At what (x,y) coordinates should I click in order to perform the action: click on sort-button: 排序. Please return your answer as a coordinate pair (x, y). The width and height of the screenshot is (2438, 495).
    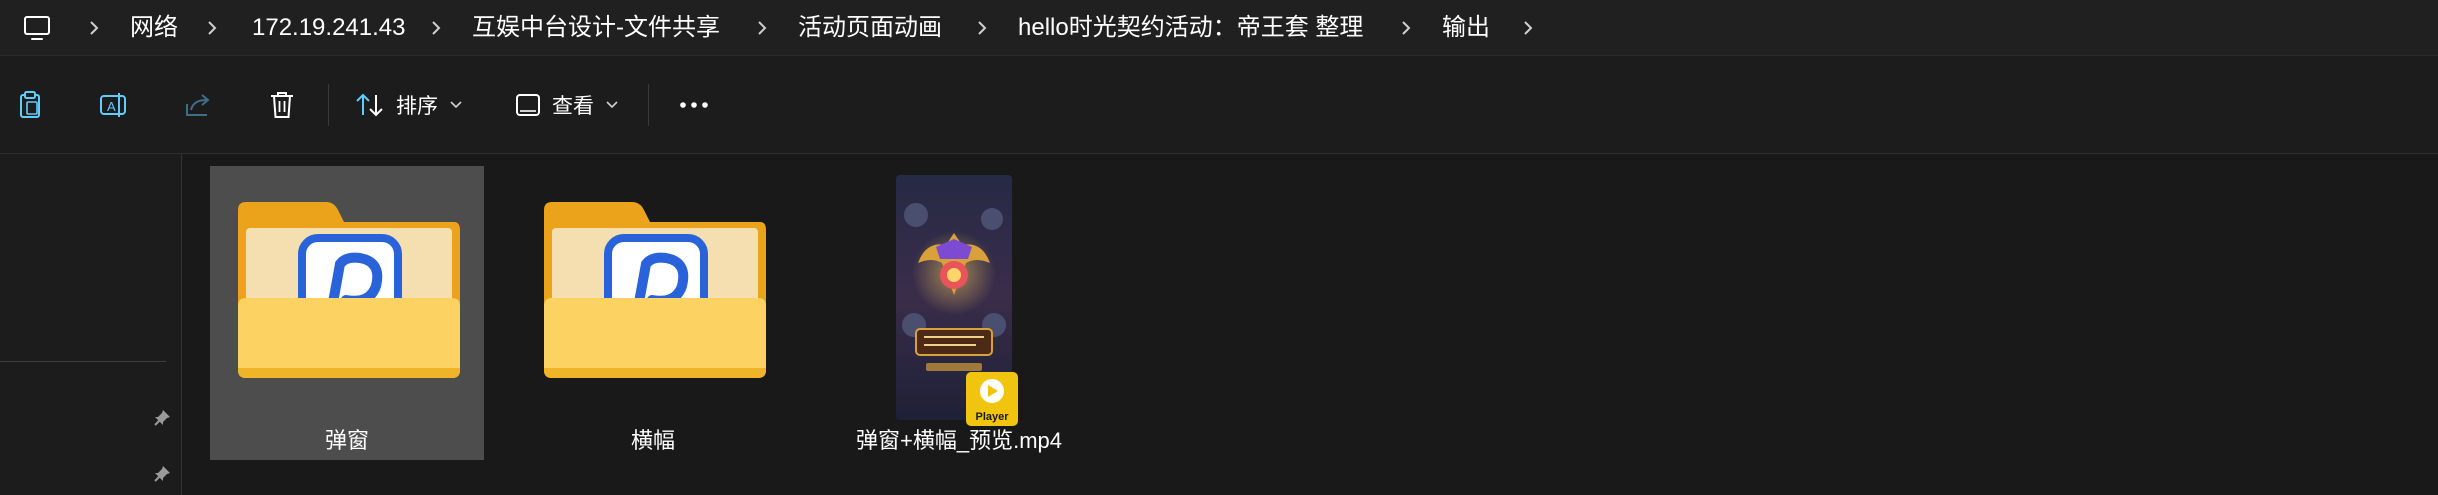
    Looking at the image, I should click on (408, 105).